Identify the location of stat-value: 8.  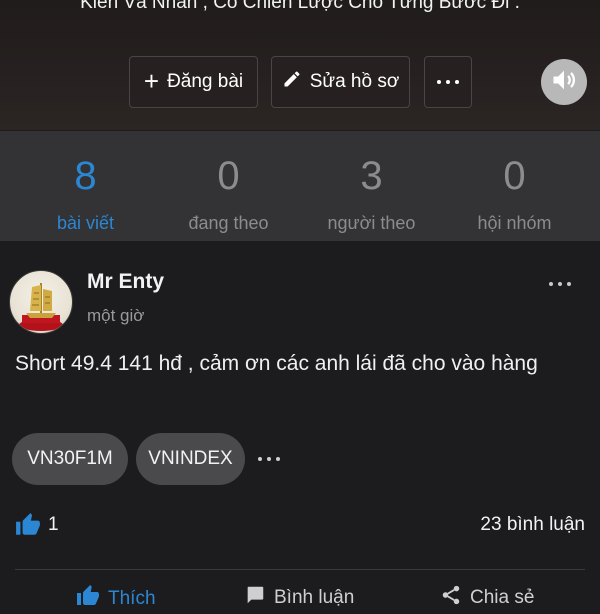
(85, 176).